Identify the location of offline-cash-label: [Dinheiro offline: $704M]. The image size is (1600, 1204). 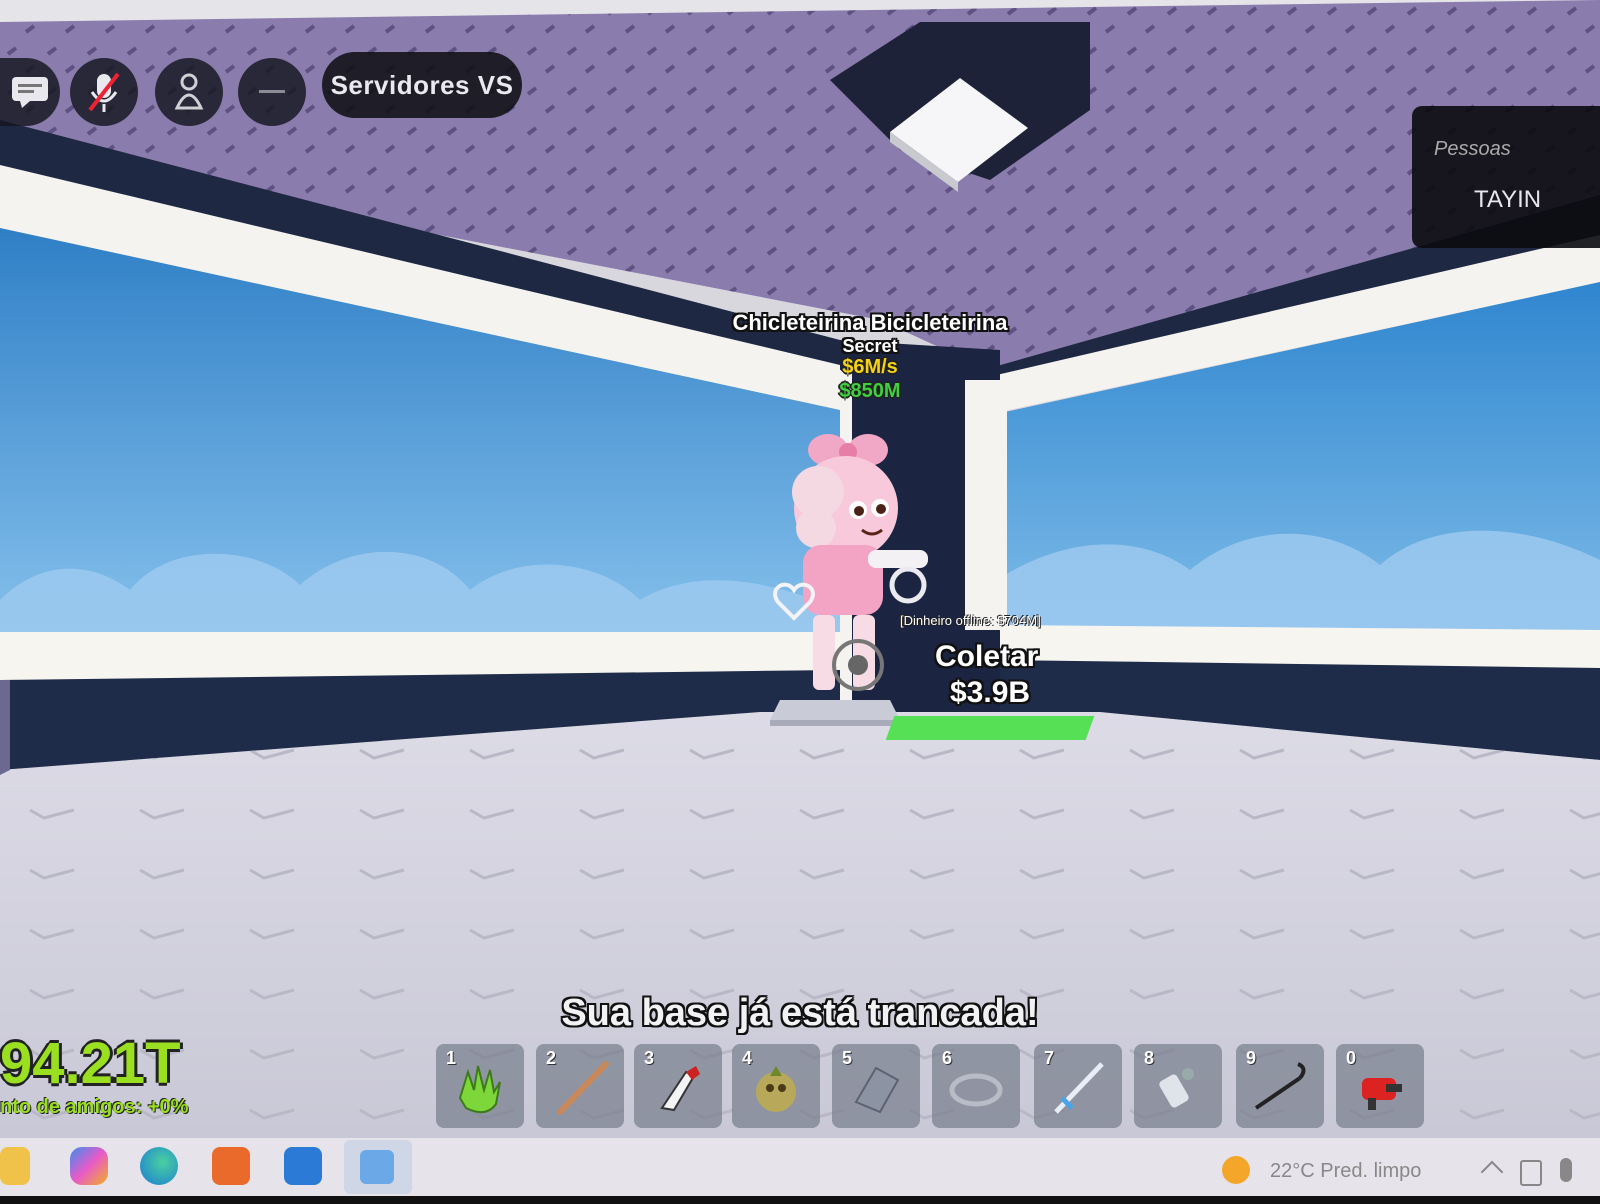
(970, 620).